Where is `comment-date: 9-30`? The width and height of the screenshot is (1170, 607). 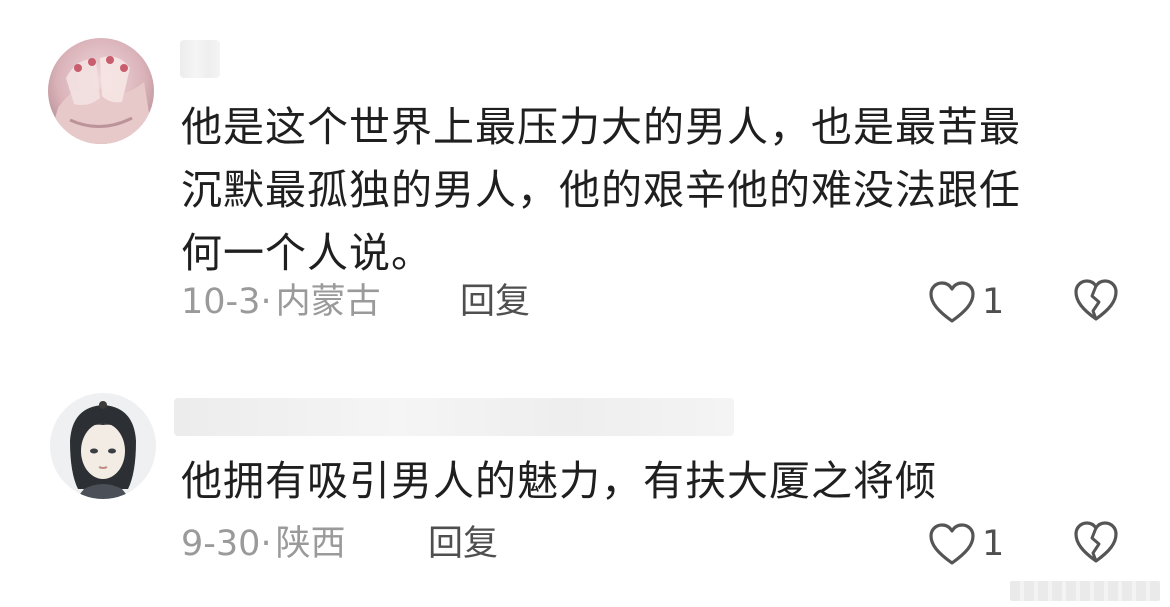 comment-date: 9-30 is located at coordinates (221, 544).